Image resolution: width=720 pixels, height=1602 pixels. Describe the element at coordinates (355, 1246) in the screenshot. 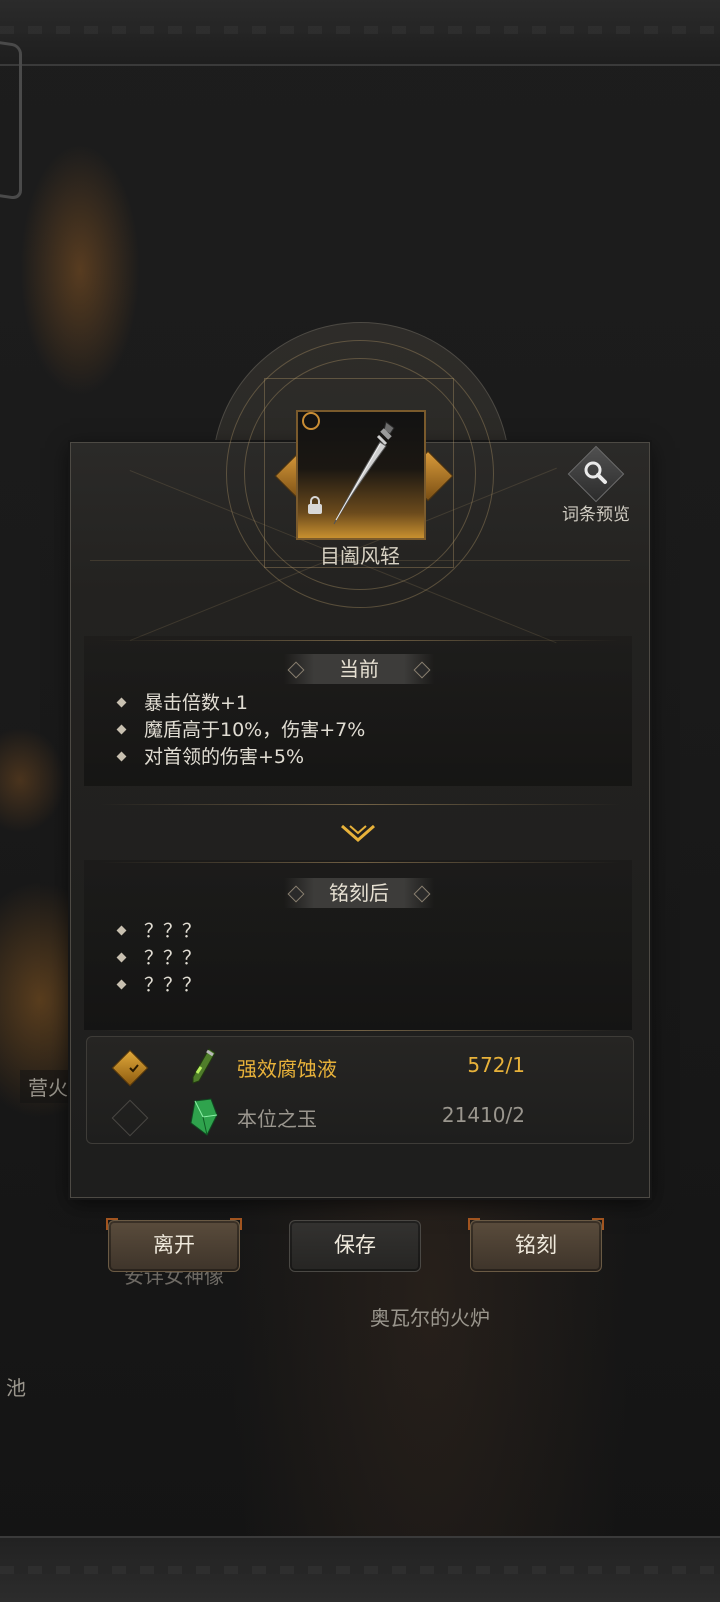

I see `save-button: 保存` at that location.